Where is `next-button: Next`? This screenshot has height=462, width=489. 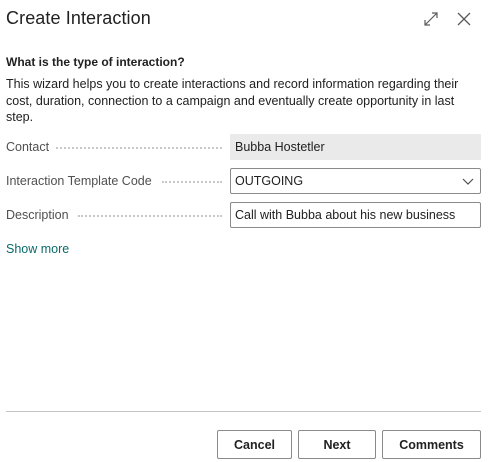
next-button: Next is located at coordinates (337, 444).